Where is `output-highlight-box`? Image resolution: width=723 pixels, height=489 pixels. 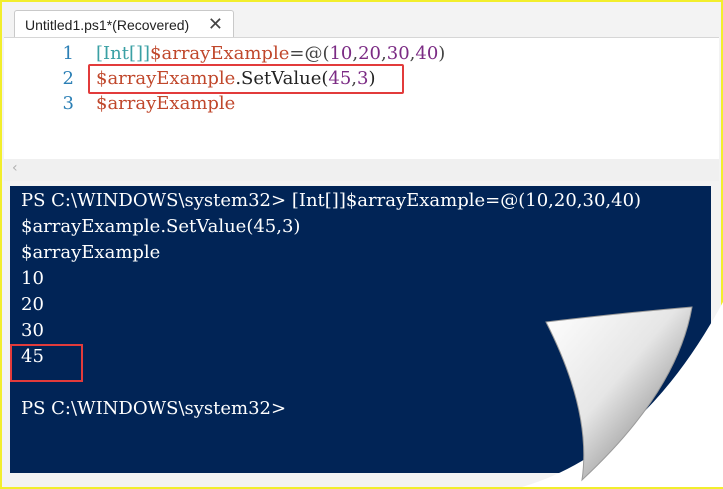
output-highlight-box is located at coordinates (46, 363).